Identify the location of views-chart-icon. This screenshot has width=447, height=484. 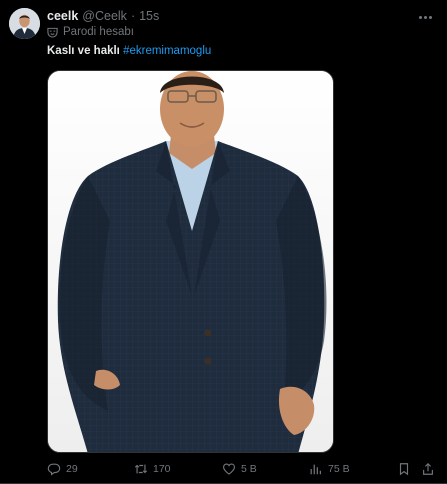
(315, 469).